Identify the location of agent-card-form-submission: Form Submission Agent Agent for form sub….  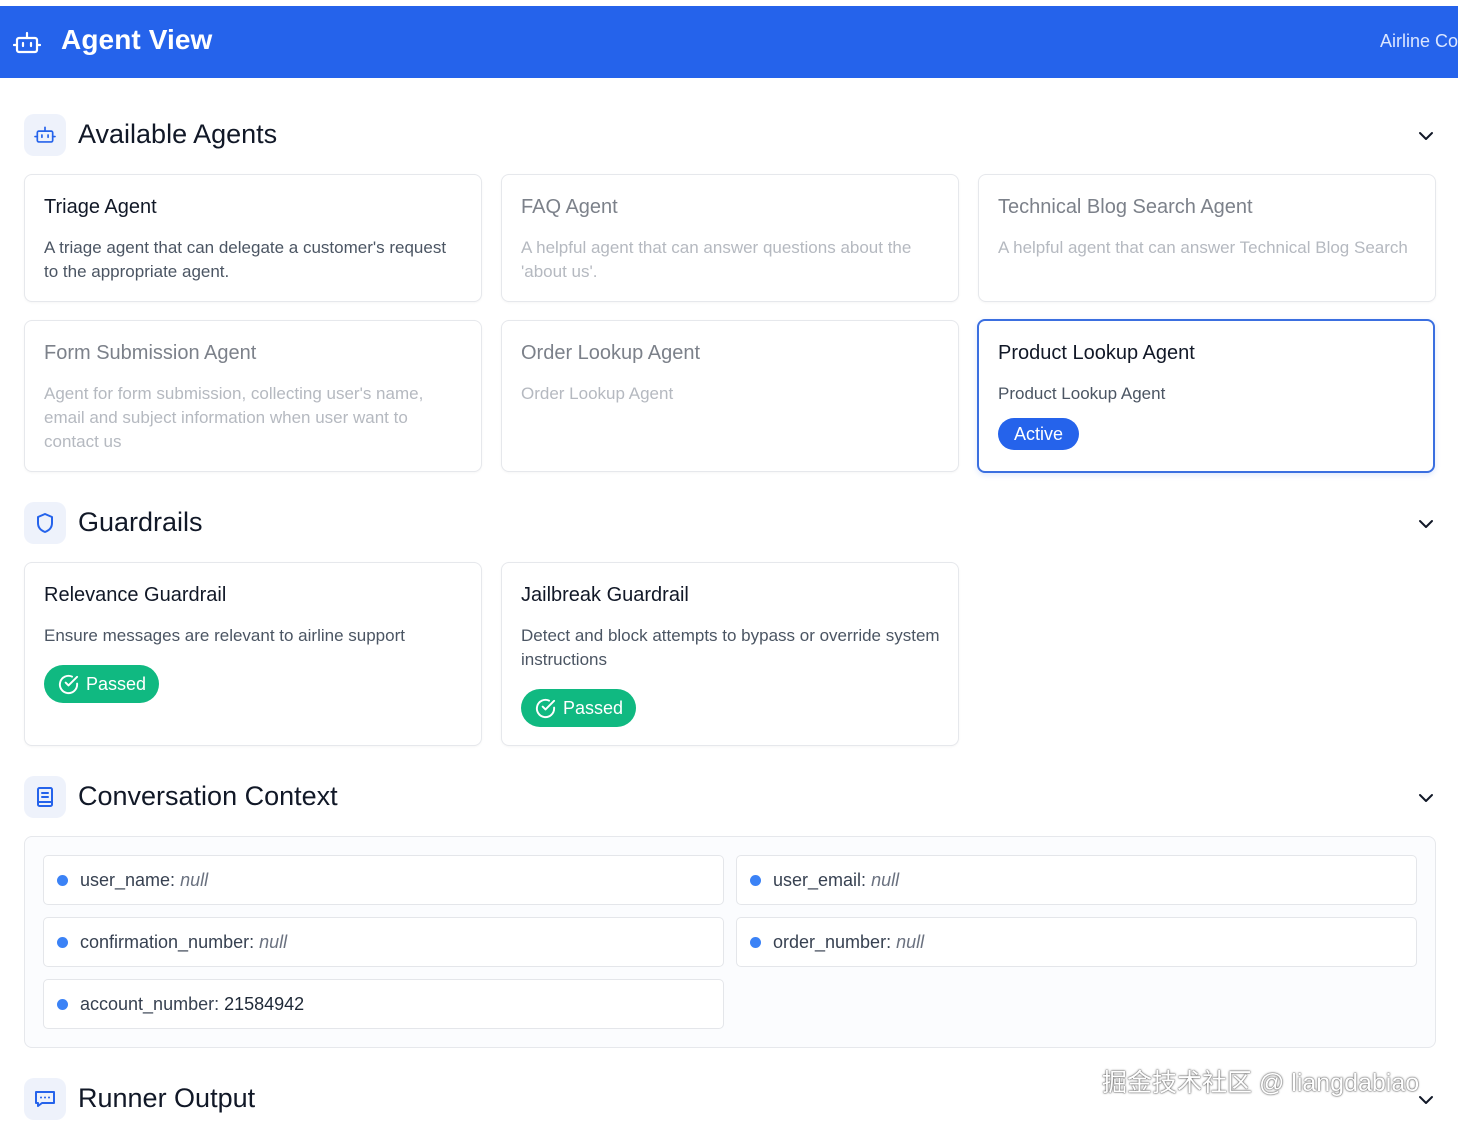
(253, 396).